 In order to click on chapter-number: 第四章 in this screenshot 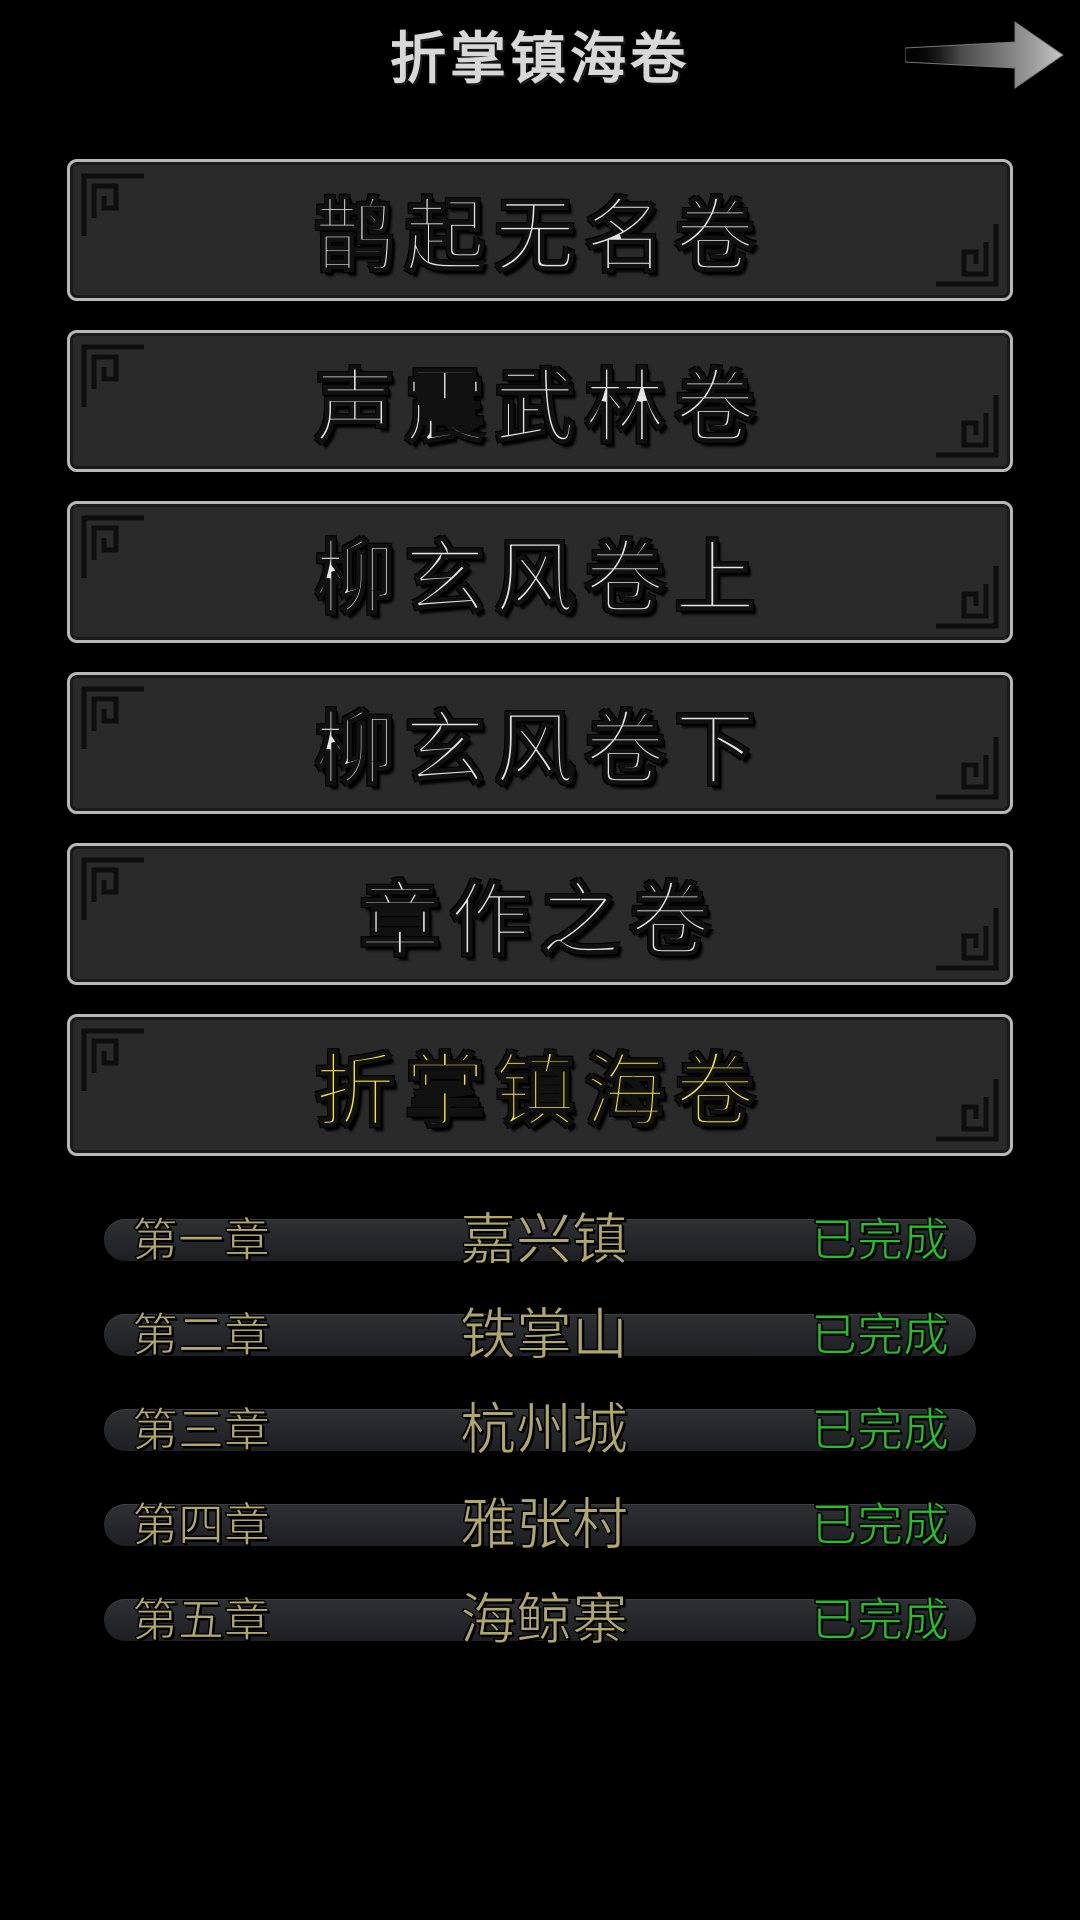, I will do `click(201, 1525)`.